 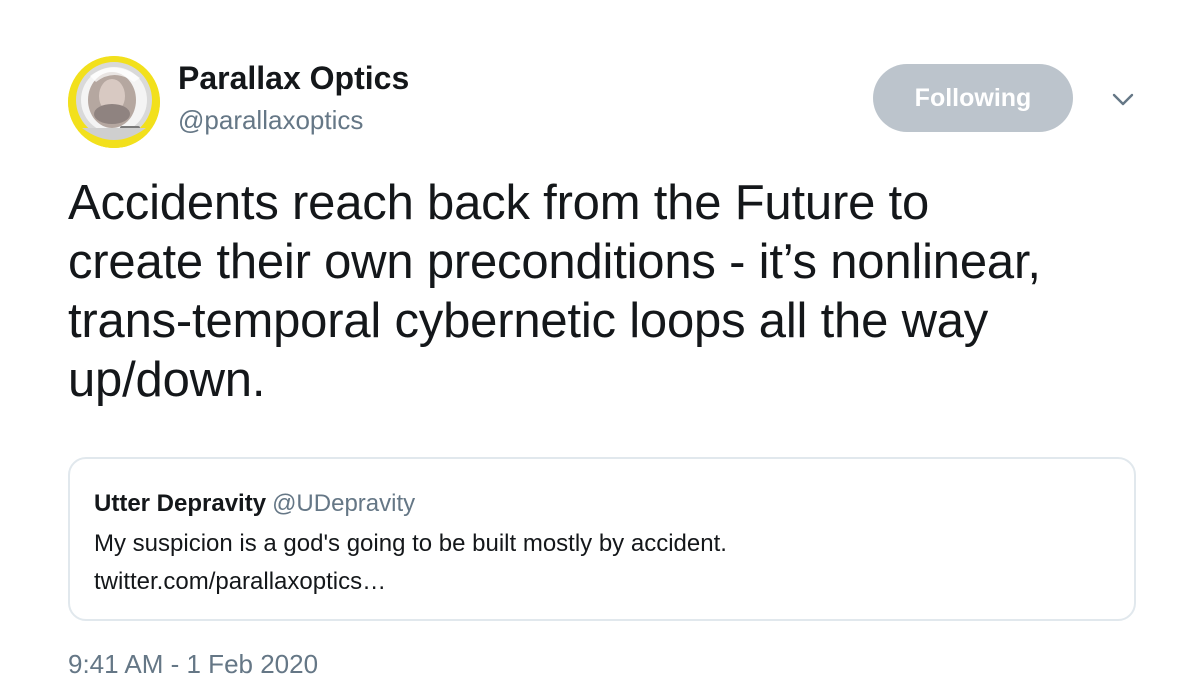 I want to click on author-avatar, so click(x=114, y=102).